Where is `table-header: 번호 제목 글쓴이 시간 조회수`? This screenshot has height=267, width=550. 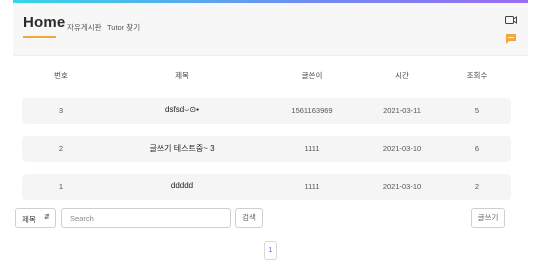
table-header: 번호 제목 글쓴이 시간 조회수 is located at coordinates (266, 76).